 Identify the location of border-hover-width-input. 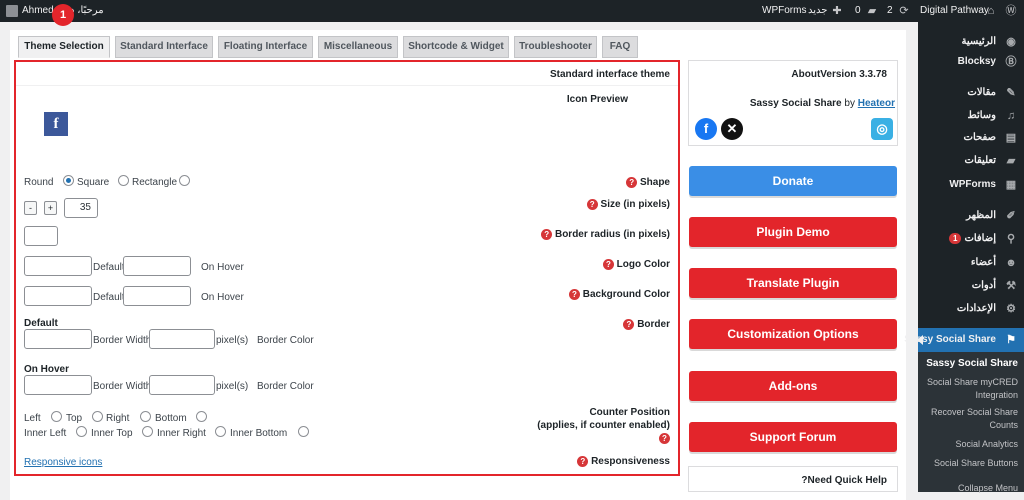
(58, 385).